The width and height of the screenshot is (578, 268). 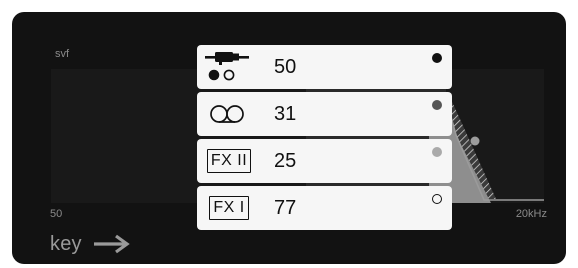 I want to click on fx-badge-label: FX I, so click(x=229, y=208).